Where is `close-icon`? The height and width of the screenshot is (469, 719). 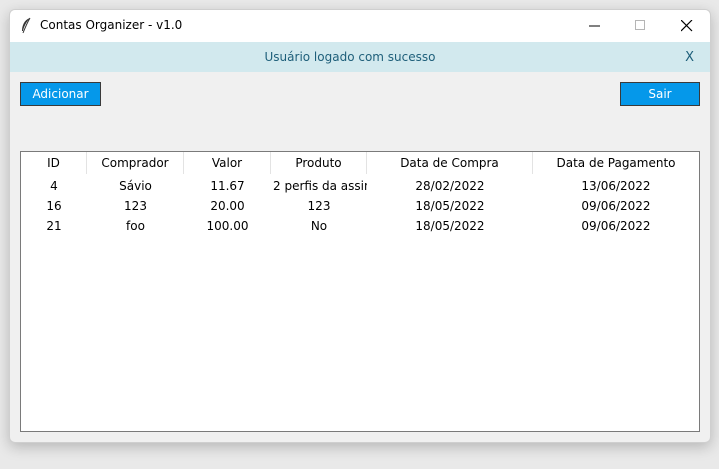
close-icon is located at coordinates (687, 26).